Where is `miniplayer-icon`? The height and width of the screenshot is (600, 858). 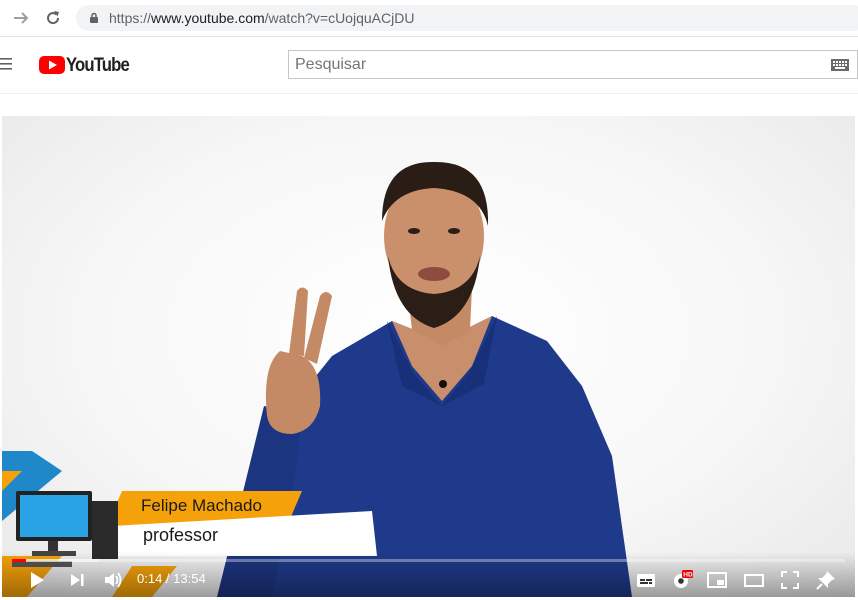 miniplayer-icon is located at coordinates (717, 580).